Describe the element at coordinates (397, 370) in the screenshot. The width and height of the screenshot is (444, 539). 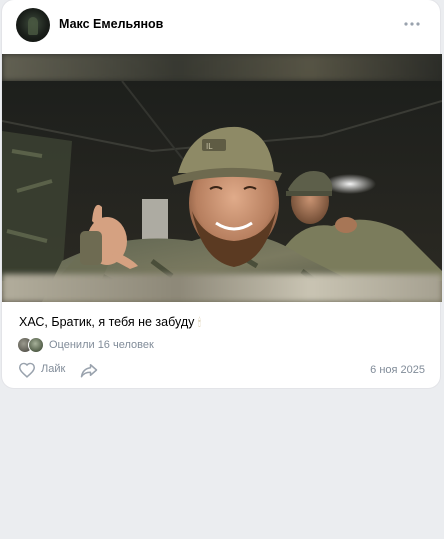
I see `post-date: 6 ноя 2025` at that location.